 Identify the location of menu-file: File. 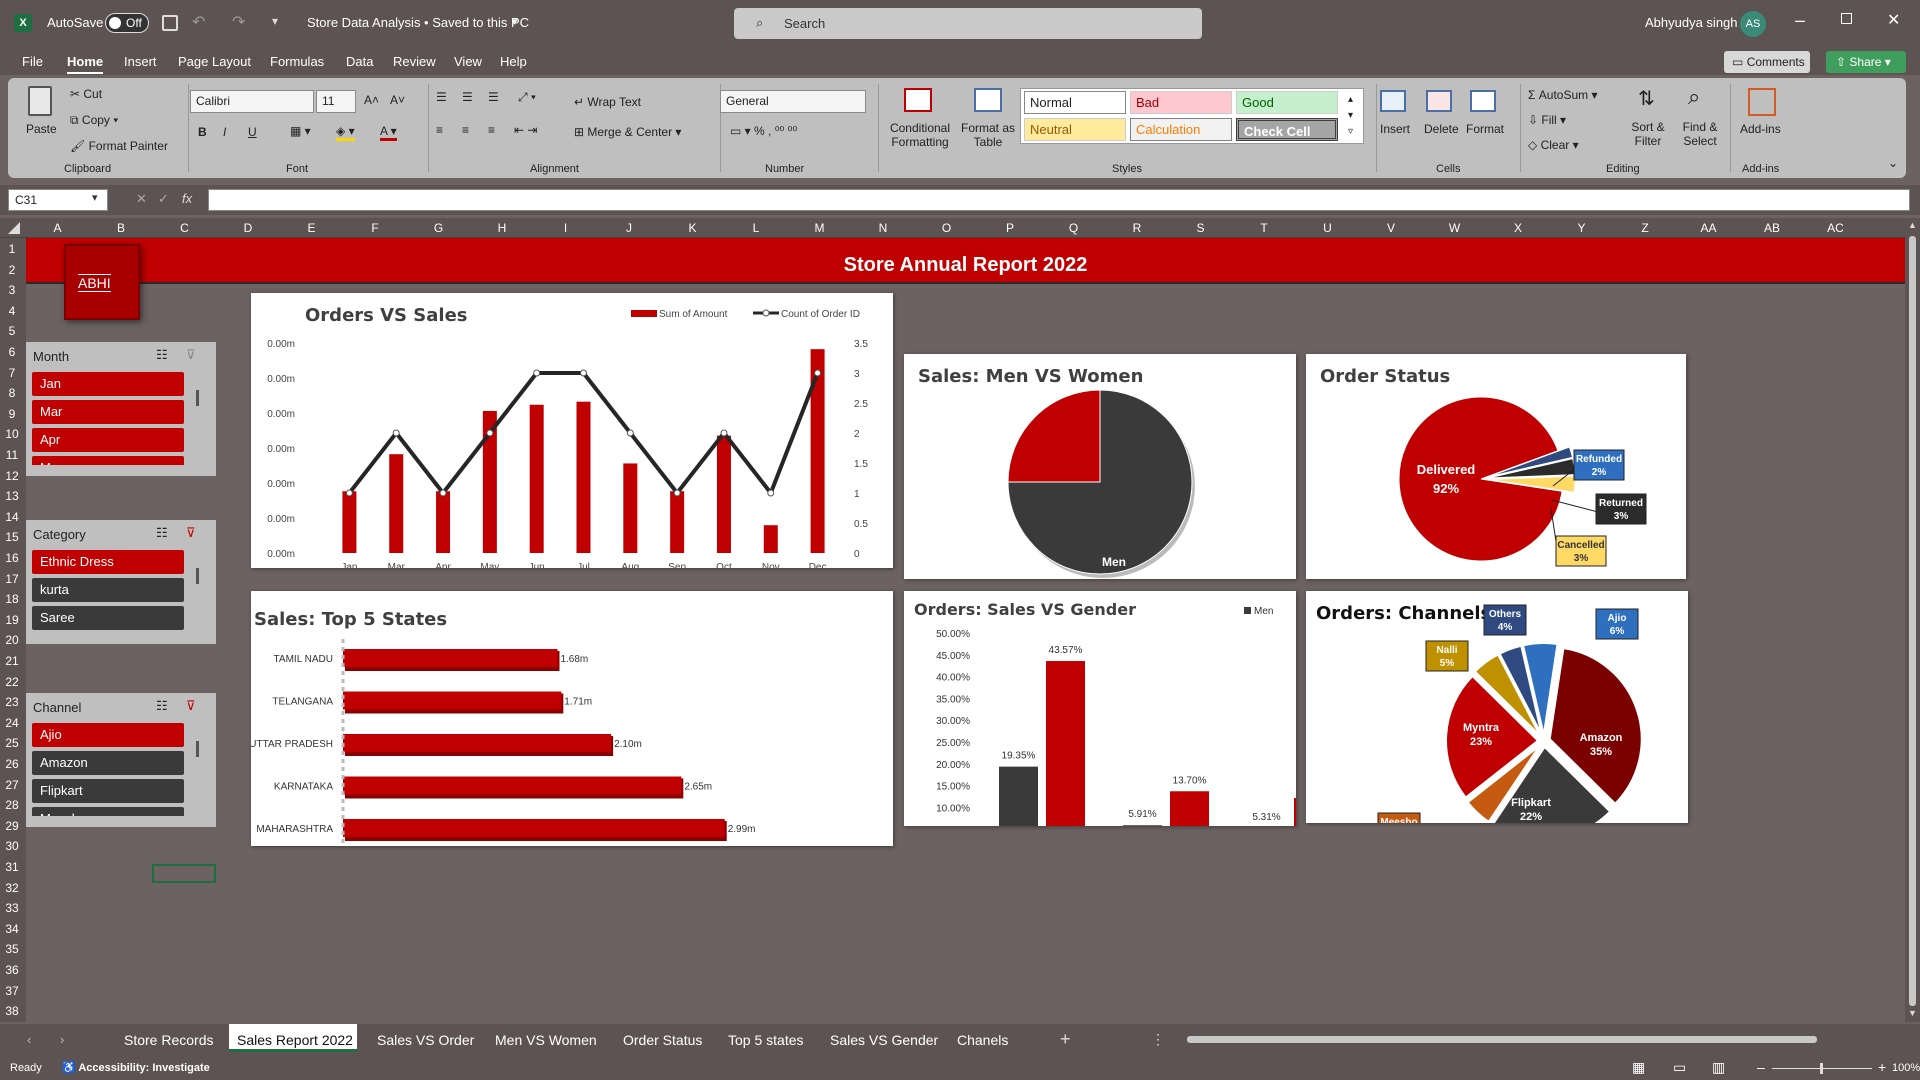
(32, 61).